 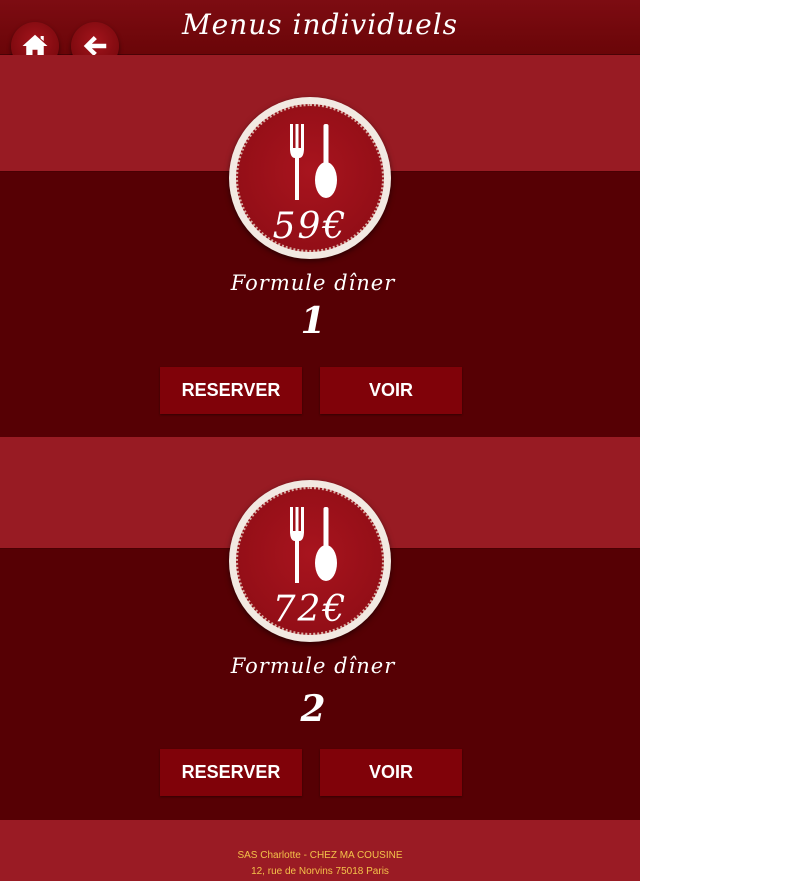 What do you see at coordinates (310, 609) in the screenshot?
I see `price-label-2: 72€` at bounding box center [310, 609].